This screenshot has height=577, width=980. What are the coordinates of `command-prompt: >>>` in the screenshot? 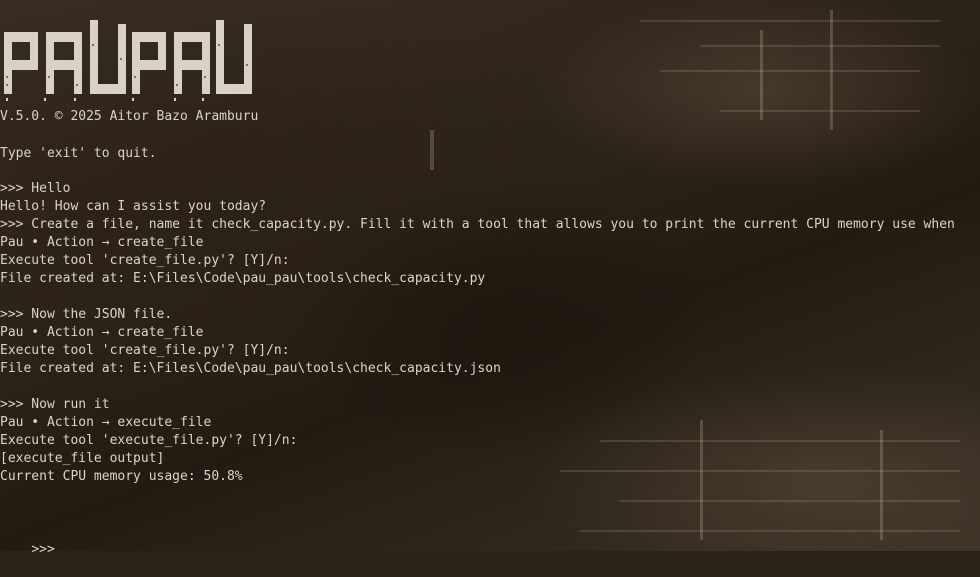 It's located at (27, 540).